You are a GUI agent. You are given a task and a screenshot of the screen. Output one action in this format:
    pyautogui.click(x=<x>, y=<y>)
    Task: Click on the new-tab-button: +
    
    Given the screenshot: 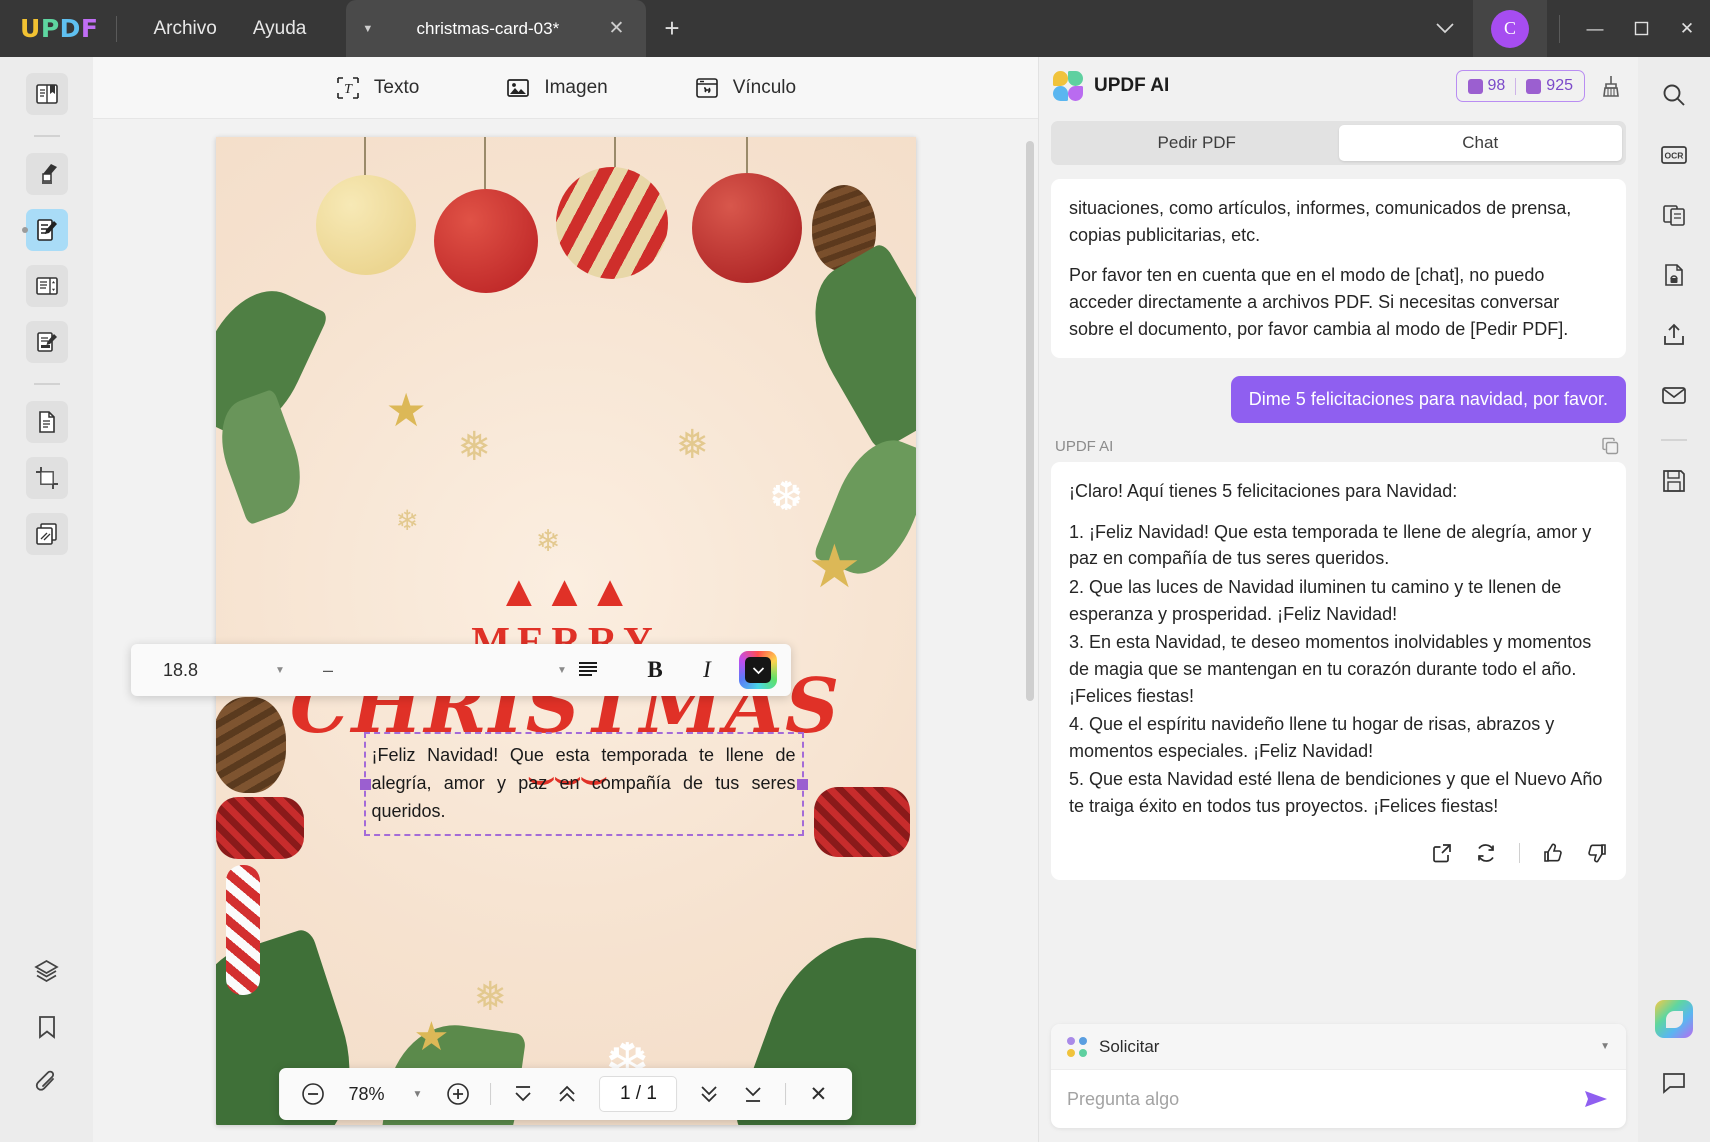 What is the action you would take?
    pyautogui.click(x=671, y=28)
    